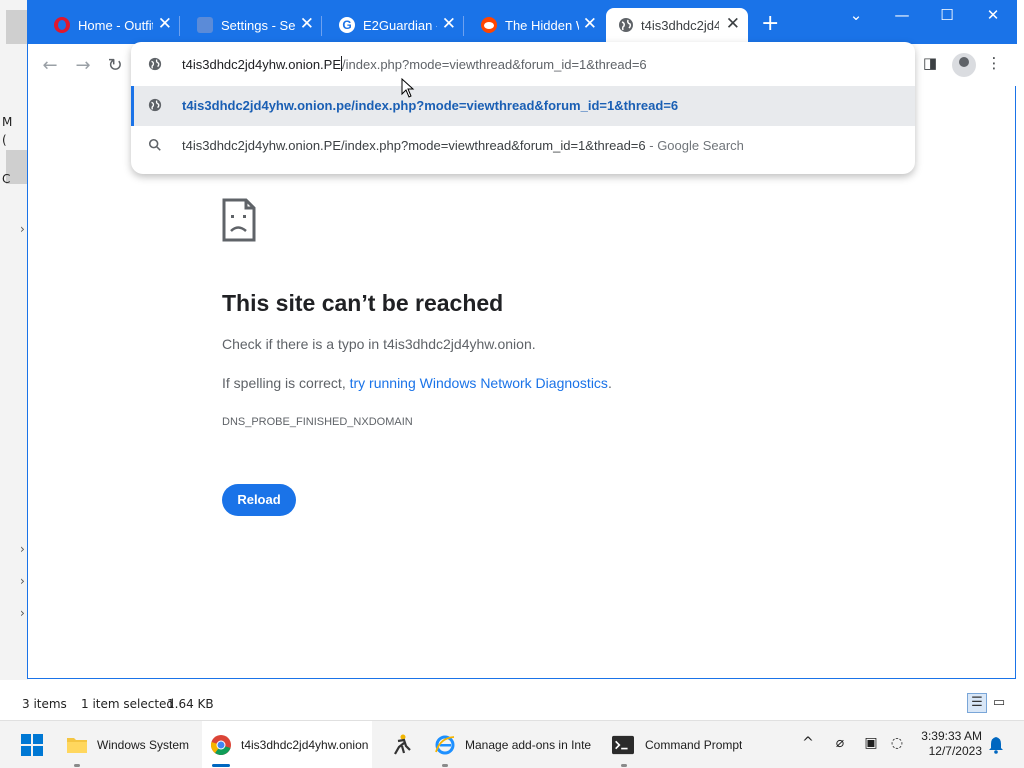 This screenshot has width=1024, height=768. I want to click on selection-size: 1.64 KB, so click(190, 704).